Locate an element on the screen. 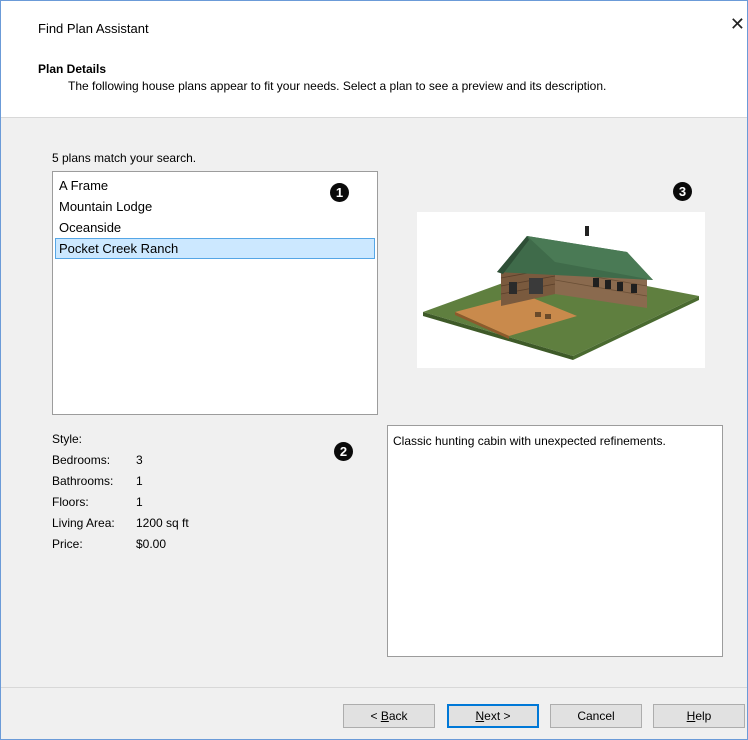 This screenshot has height=740, width=748. bathrooms-value: 1 is located at coordinates (139, 481).